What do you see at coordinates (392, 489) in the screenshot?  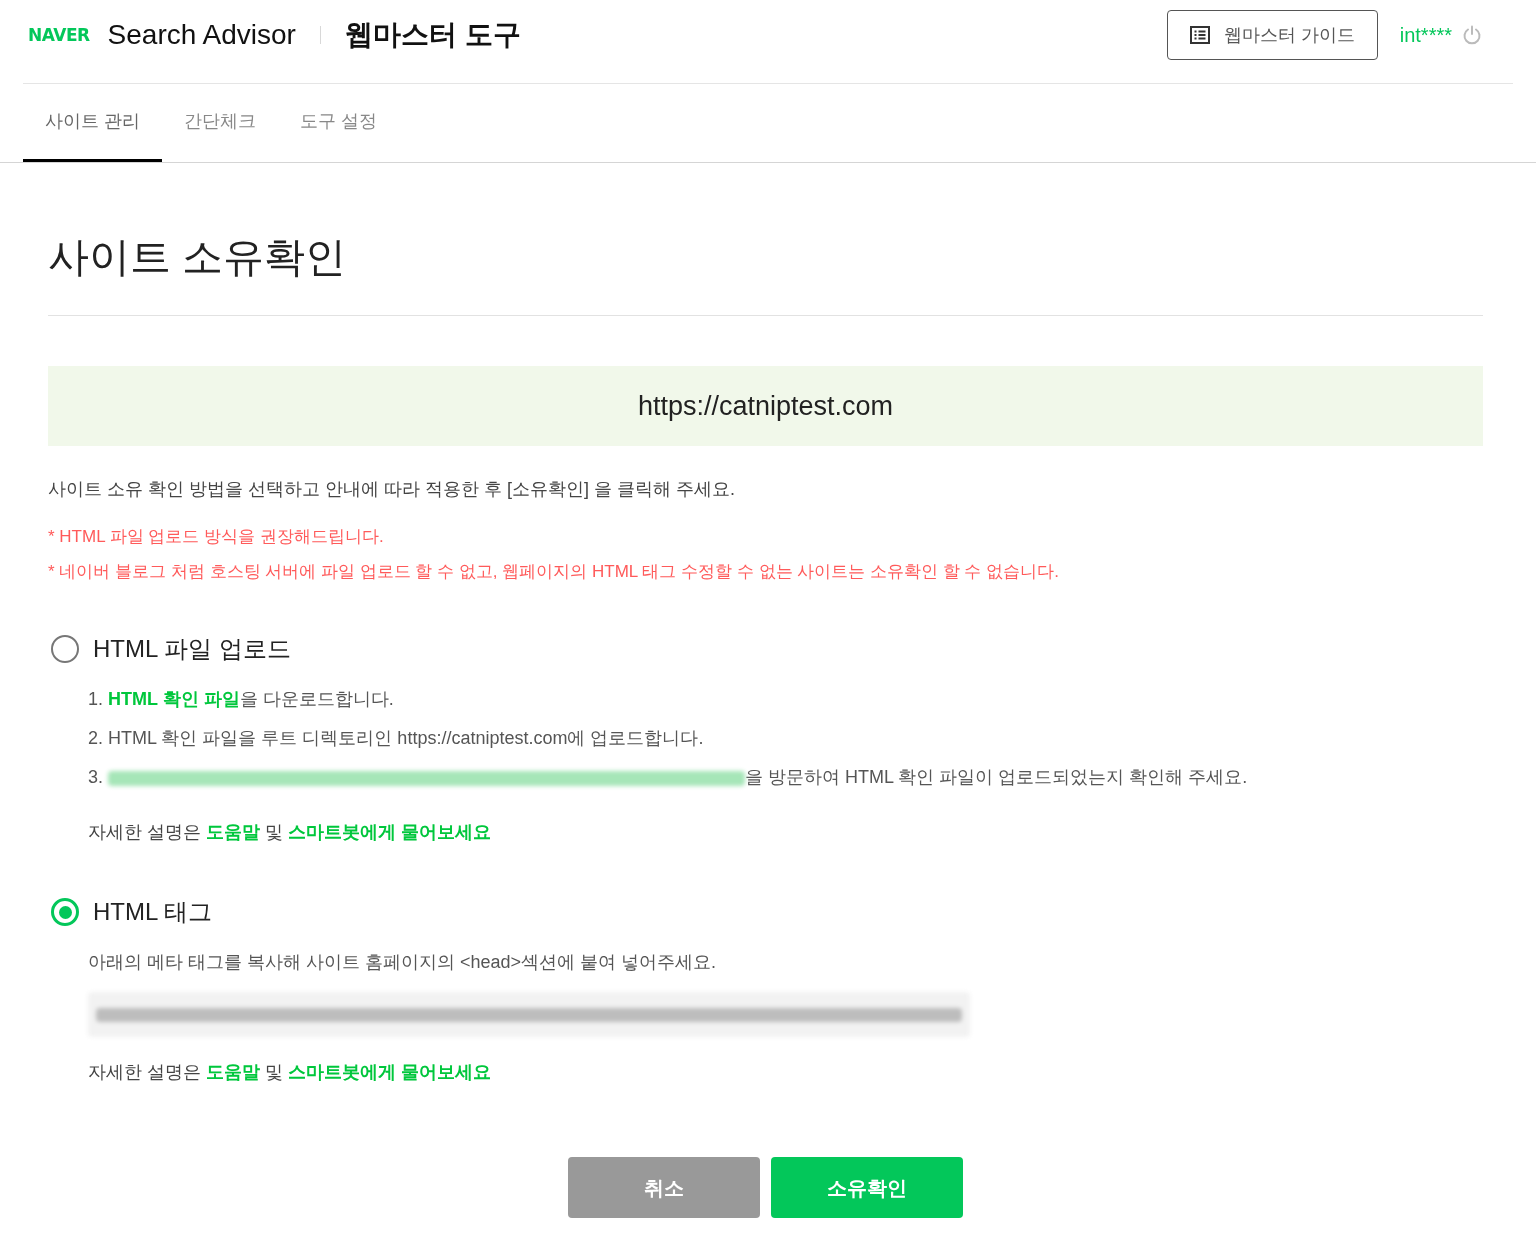 I see `instruction-text: 사이트 소유 확인 방법을 선택하고 안내에 따라 적용한 후 [소유확인] 을 클릭해 주세요.` at bounding box center [392, 489].